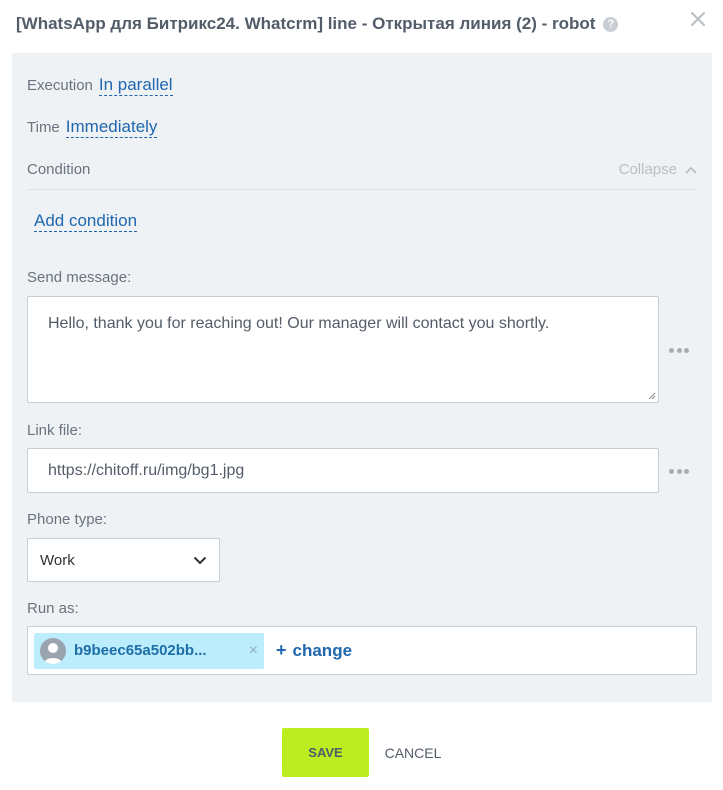  What do you see at coordinates (123, 560) in the screenshot?
I see `phone-type-select: Work` at bounding box center [123, 560].